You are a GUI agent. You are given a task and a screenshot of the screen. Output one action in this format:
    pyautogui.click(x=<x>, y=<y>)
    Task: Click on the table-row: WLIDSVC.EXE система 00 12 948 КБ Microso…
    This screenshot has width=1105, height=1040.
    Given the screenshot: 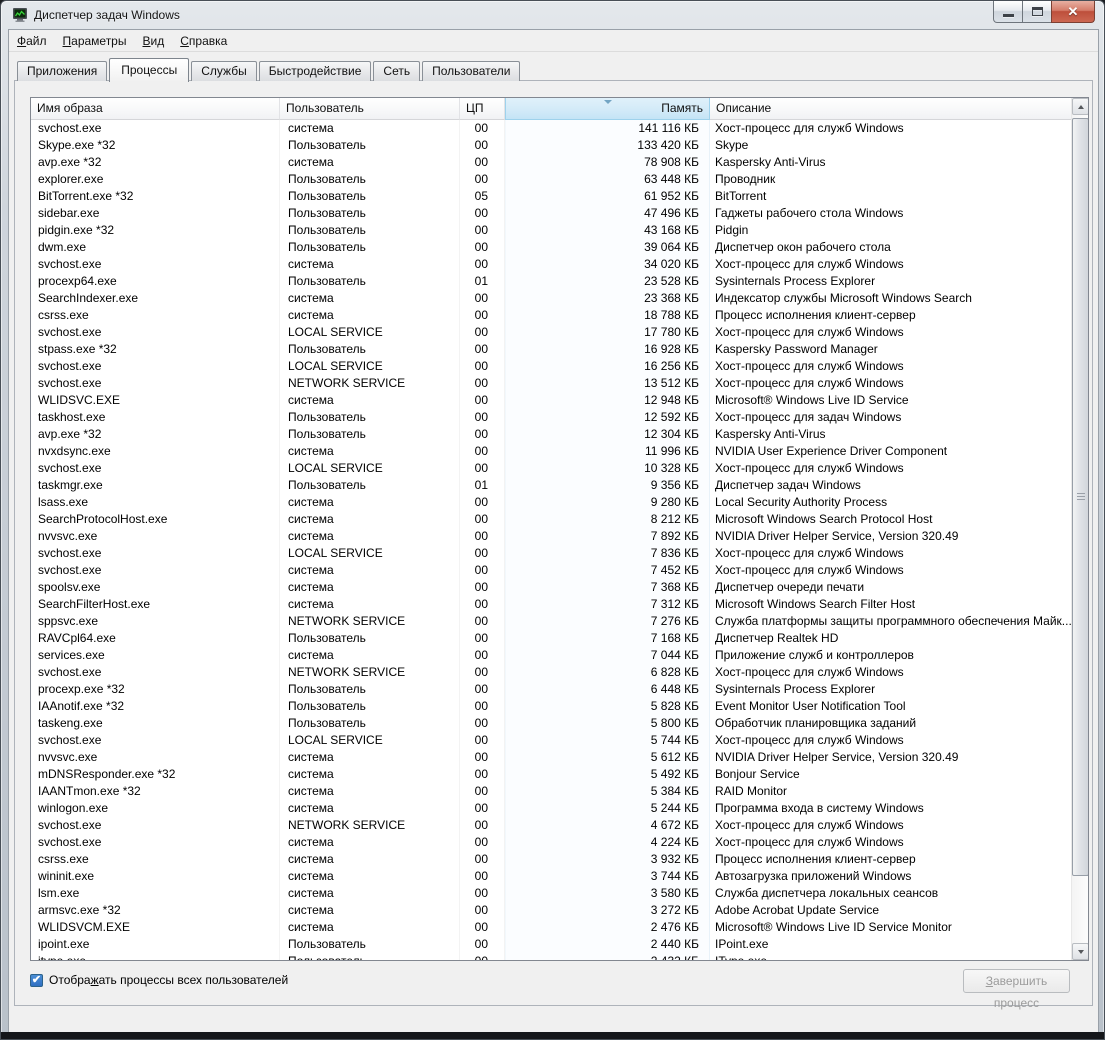 What is the action you would take?
    pyautogui.click(x=551, y=400)
    